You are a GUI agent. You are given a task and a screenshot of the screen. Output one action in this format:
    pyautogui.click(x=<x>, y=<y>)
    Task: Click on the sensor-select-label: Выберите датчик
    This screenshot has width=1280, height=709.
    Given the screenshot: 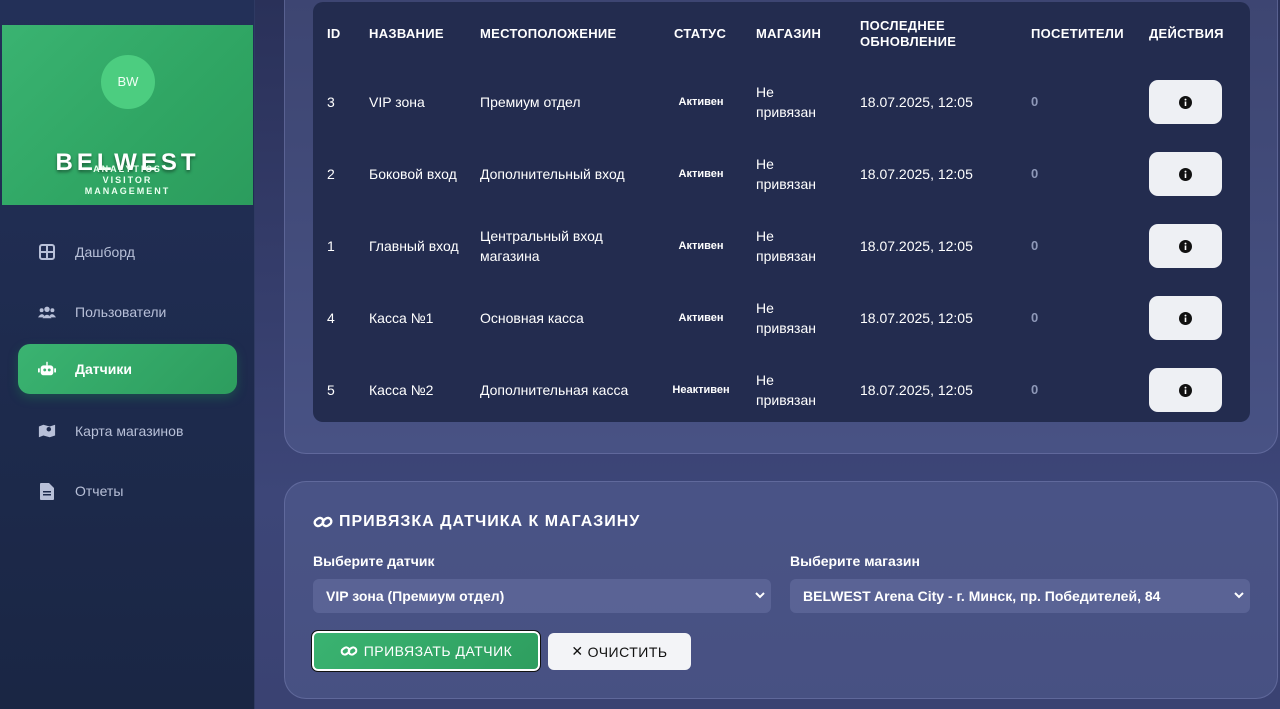 What is the action you would take?
    pyautogui.click(x=374, y=561)
    